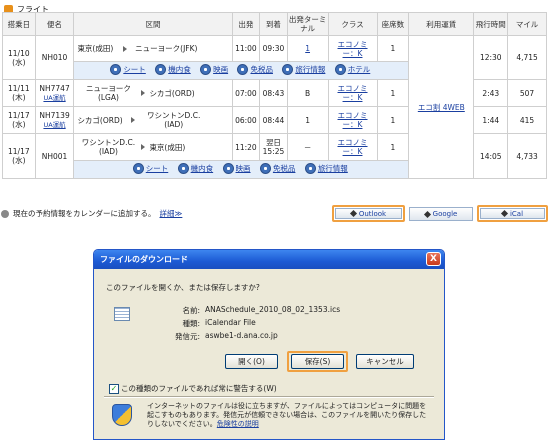  I want to click on ical-button: iCal, so click(512, 213).